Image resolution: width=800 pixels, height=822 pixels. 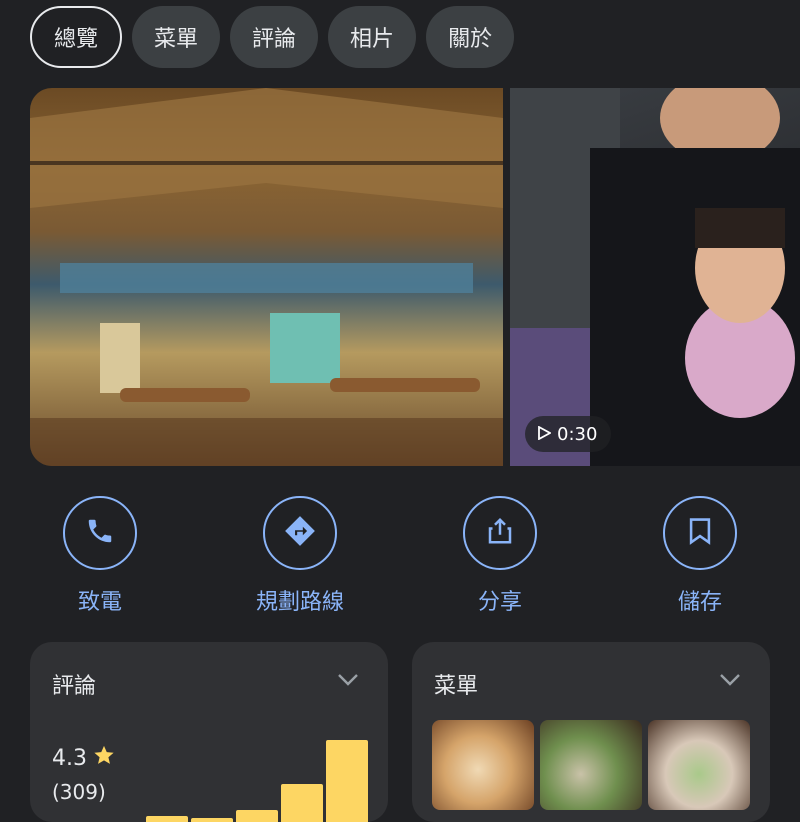 What do you see at coordinates (79, 792) in the screenshot?
I see `review-count: (309)` at bounding box center [79, 792].